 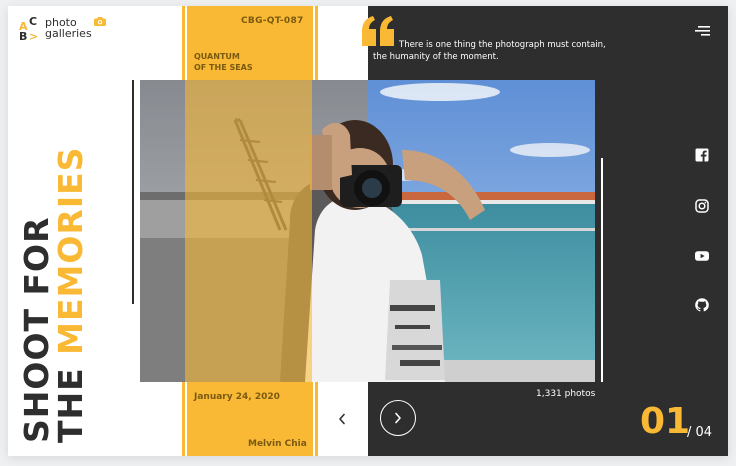 I want to click on hero-title-line1: SHOOT FOR, so click(x=36, y=330).